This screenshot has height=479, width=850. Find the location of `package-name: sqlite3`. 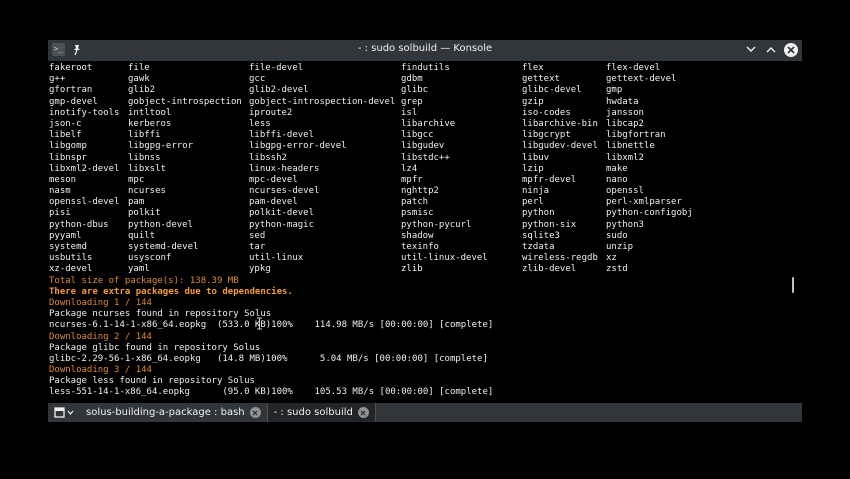

package-name: sqlite3 is located at coordinates (541, 235).